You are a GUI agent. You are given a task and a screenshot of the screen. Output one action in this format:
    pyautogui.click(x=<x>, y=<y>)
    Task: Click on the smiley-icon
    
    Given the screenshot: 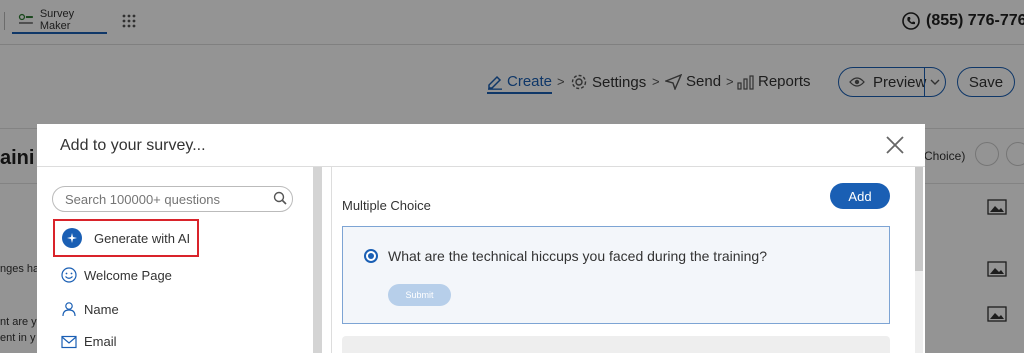 What is the action you would take?
    pyautogui.click(x=69, y=275)
    